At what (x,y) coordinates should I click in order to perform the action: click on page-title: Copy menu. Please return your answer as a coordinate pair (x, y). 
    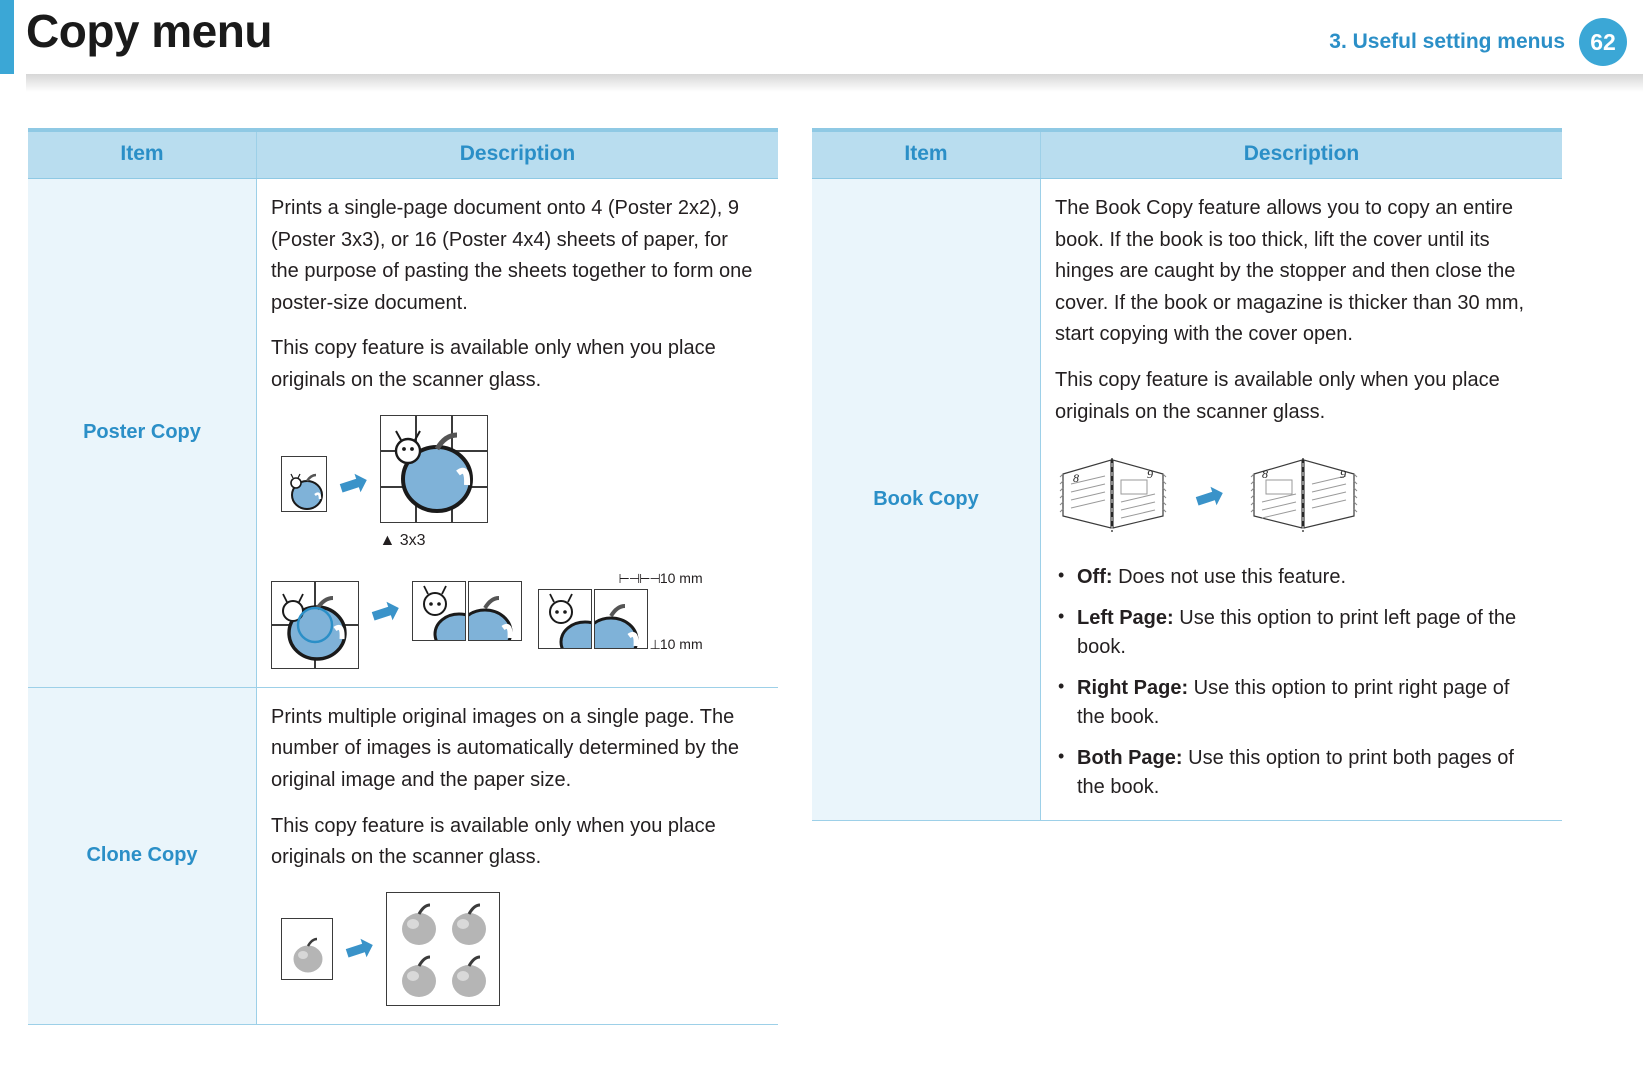
    Looking at the image, I should click on (149, 31).